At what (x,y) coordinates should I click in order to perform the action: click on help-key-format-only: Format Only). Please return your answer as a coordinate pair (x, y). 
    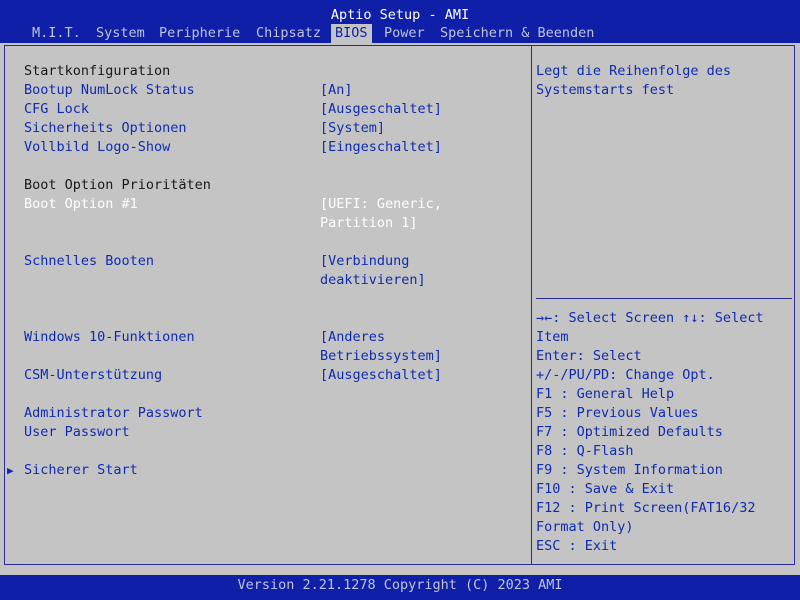
    Looking at the image, I should click on (585, 527).